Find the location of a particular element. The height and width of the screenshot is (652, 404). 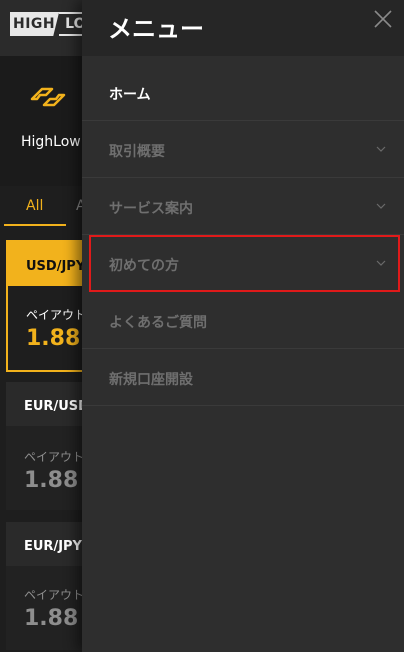

menu-item-label: 初めての方 is located at coordinates (144, 266).